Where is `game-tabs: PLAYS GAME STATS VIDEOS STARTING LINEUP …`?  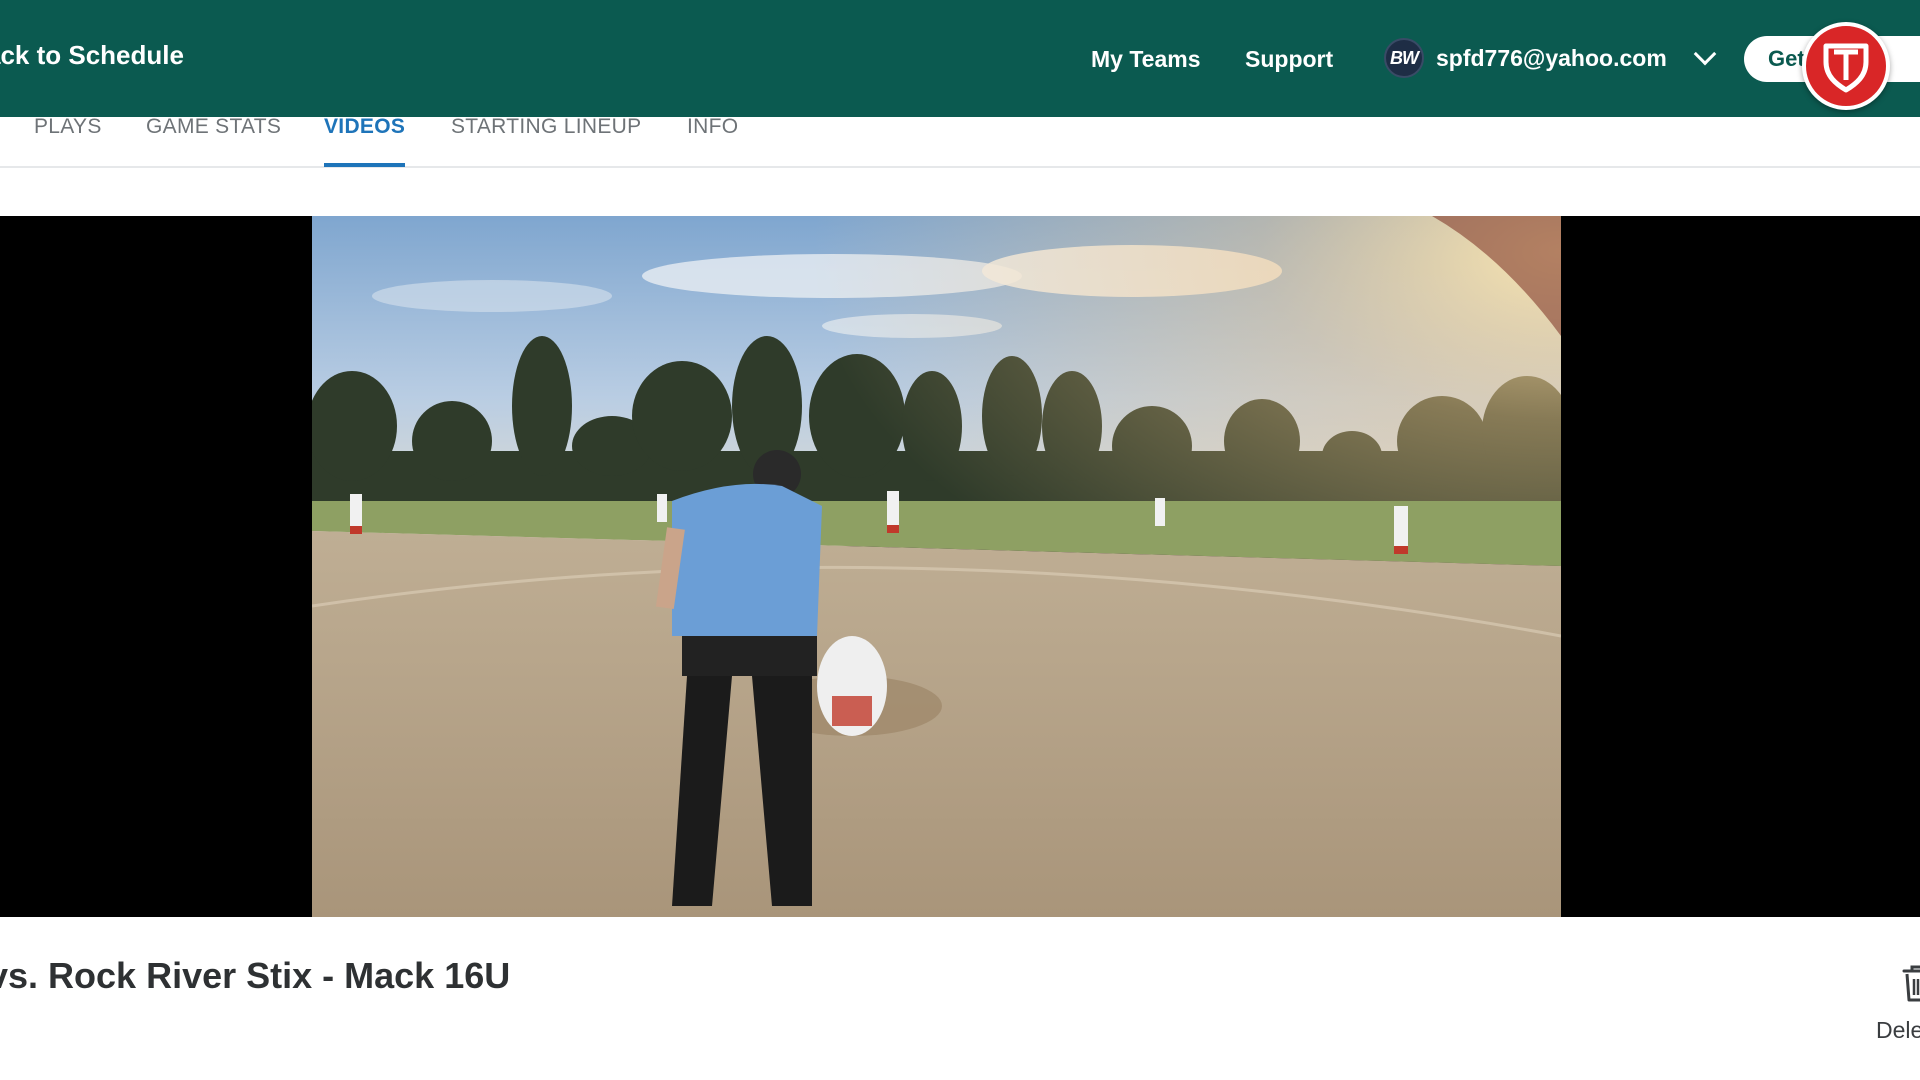
game-tabs: PLAYS GAME STATS VIDEOS STARTING LINEUP … is located at coordinates (960, 142).